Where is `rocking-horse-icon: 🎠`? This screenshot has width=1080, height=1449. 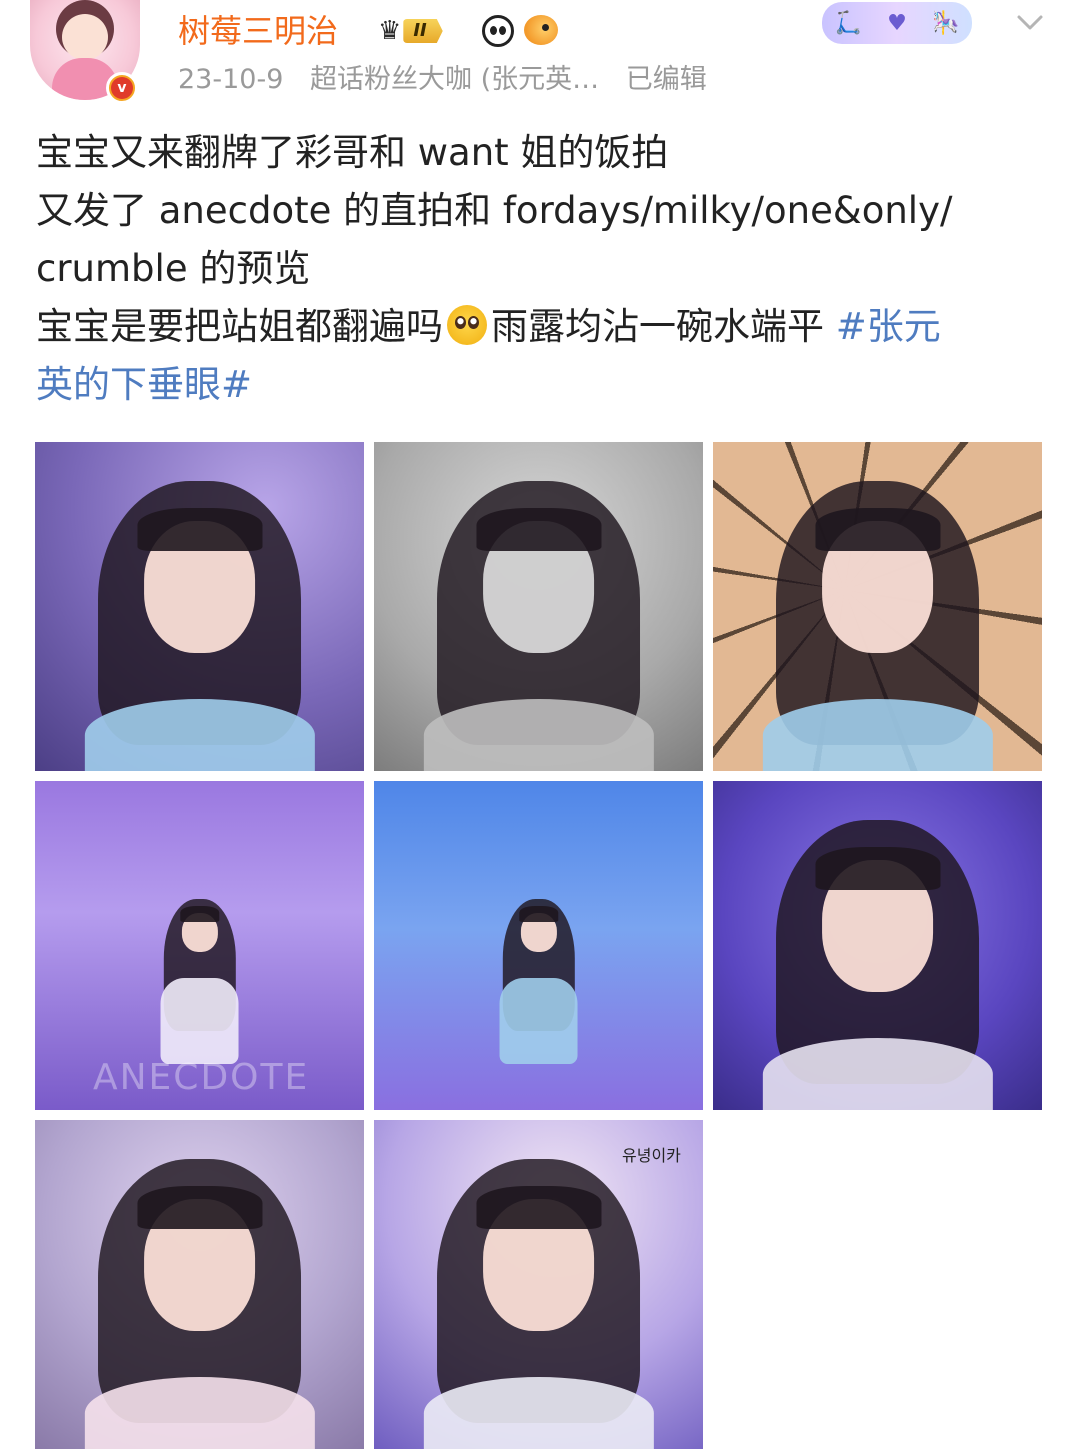 rocking-horse-icon: 🎠 is located at coordinates (945, 23).